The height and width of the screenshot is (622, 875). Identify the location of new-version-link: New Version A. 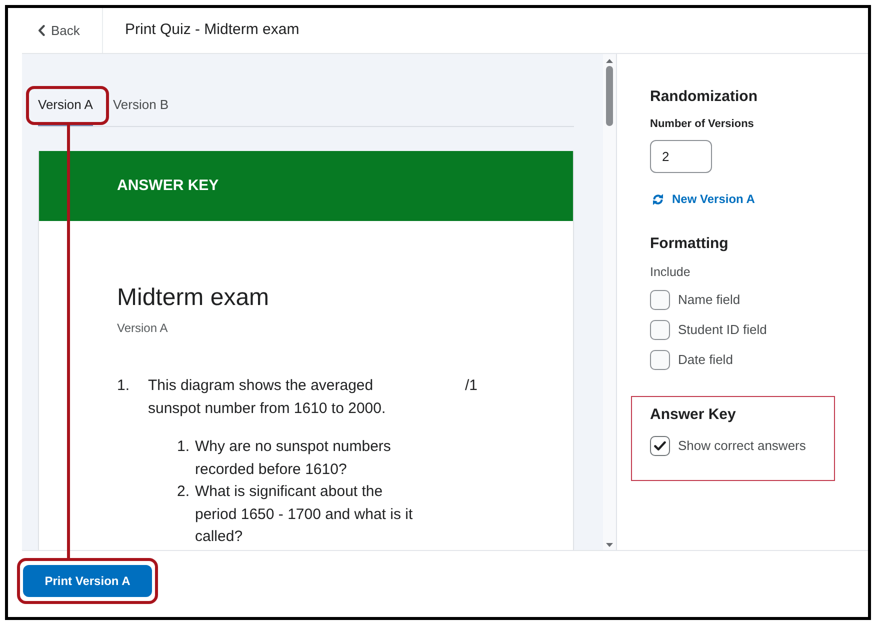
(703, 199).